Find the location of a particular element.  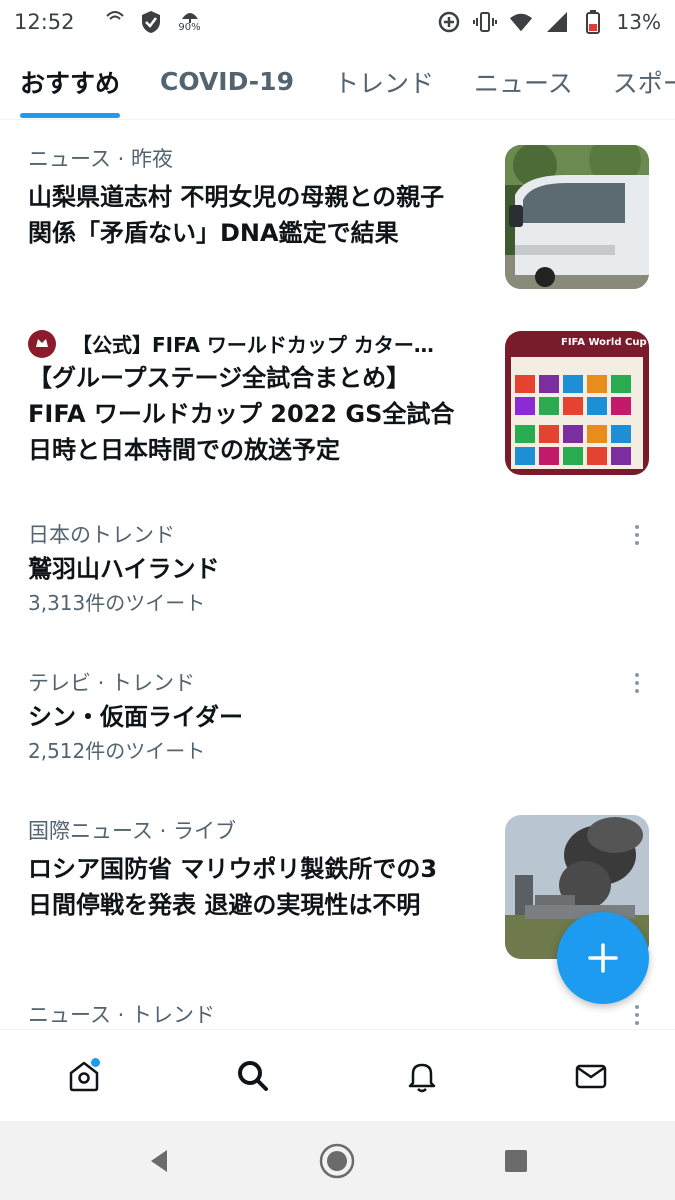

tab-sports: スポーツ is located at coordinates (634, 81).